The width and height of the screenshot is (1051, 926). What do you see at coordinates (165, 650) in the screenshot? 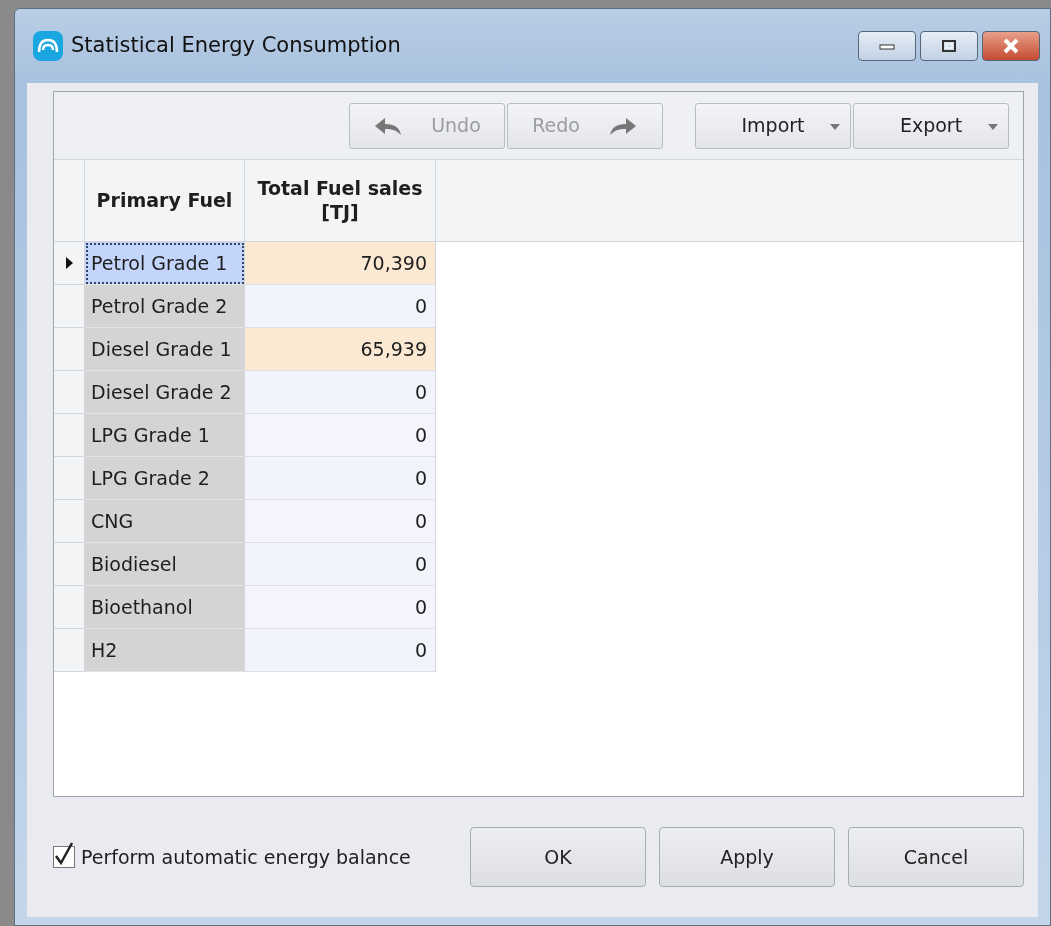
I see `table-cell: H2` at bounding box center [165, 650].